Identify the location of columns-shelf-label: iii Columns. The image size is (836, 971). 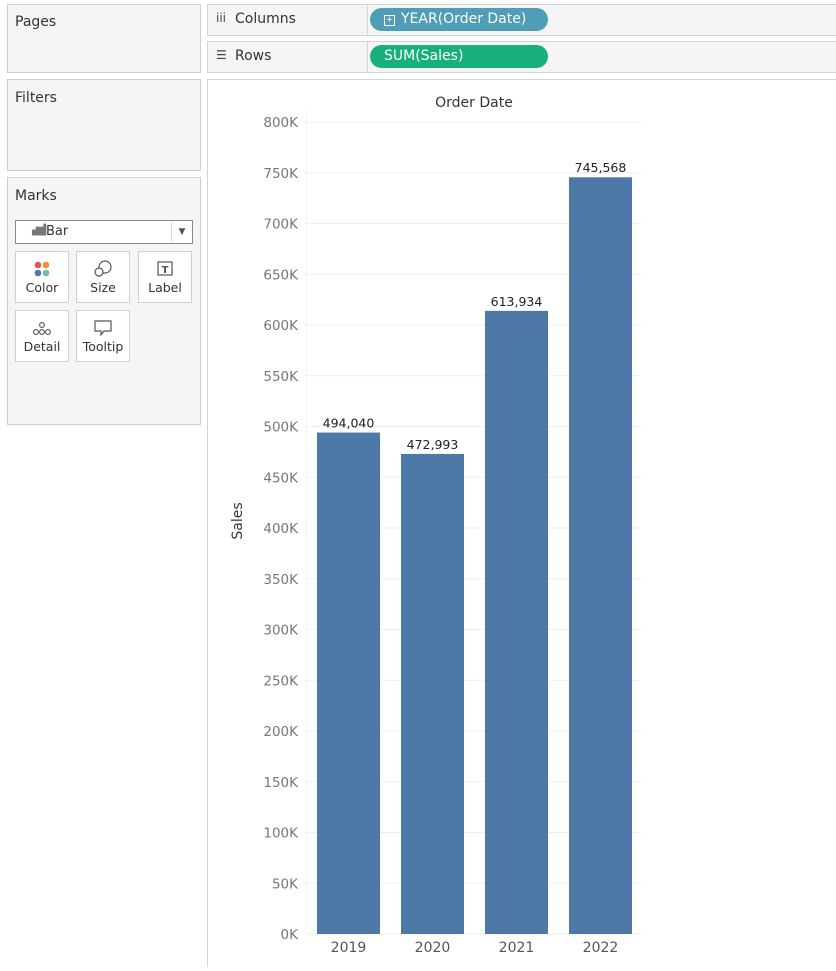
(288, 20).